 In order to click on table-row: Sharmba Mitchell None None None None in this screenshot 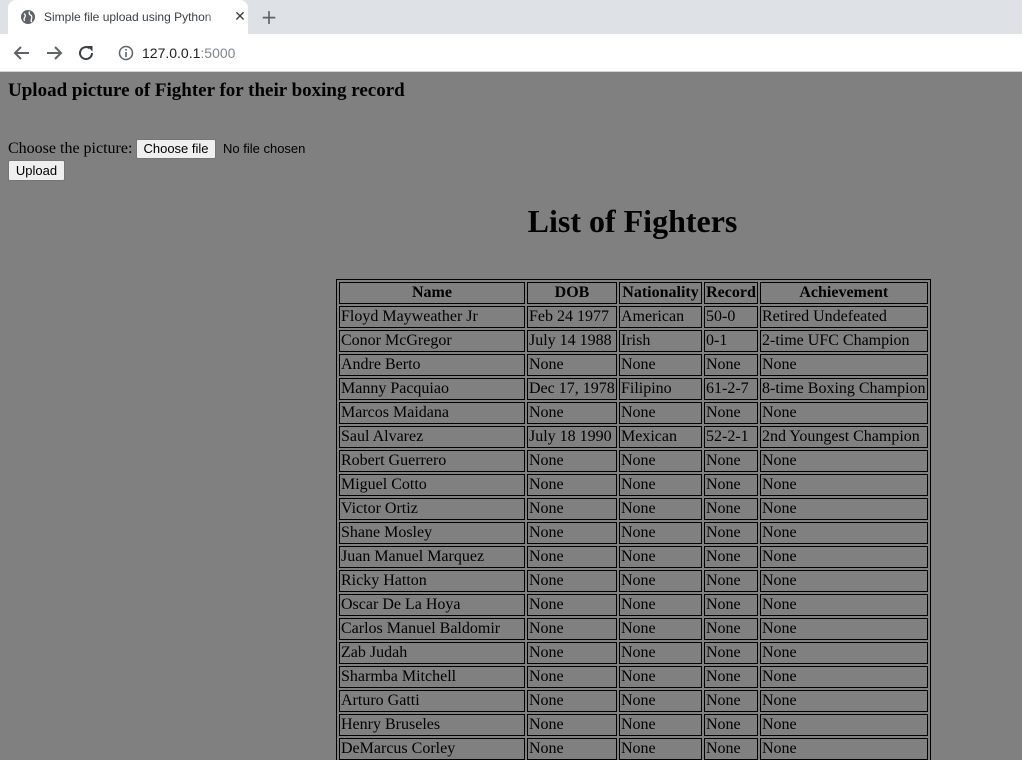, I will do `click(633, 677)`.